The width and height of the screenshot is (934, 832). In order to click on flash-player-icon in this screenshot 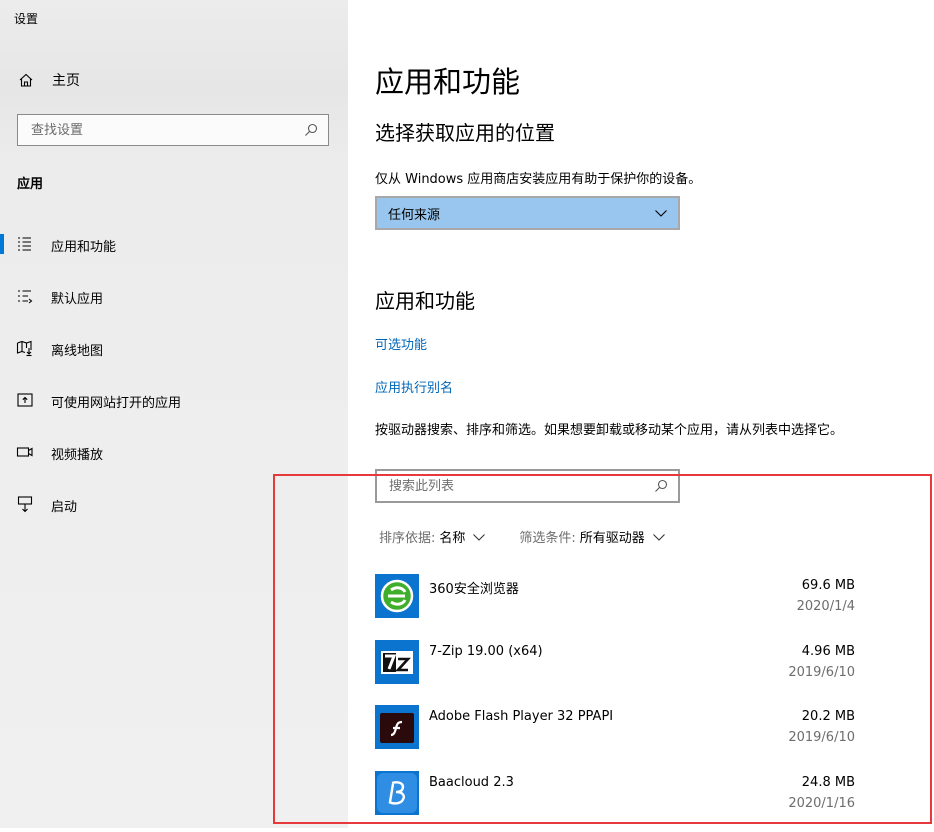, I will do `click(397, 727)`.